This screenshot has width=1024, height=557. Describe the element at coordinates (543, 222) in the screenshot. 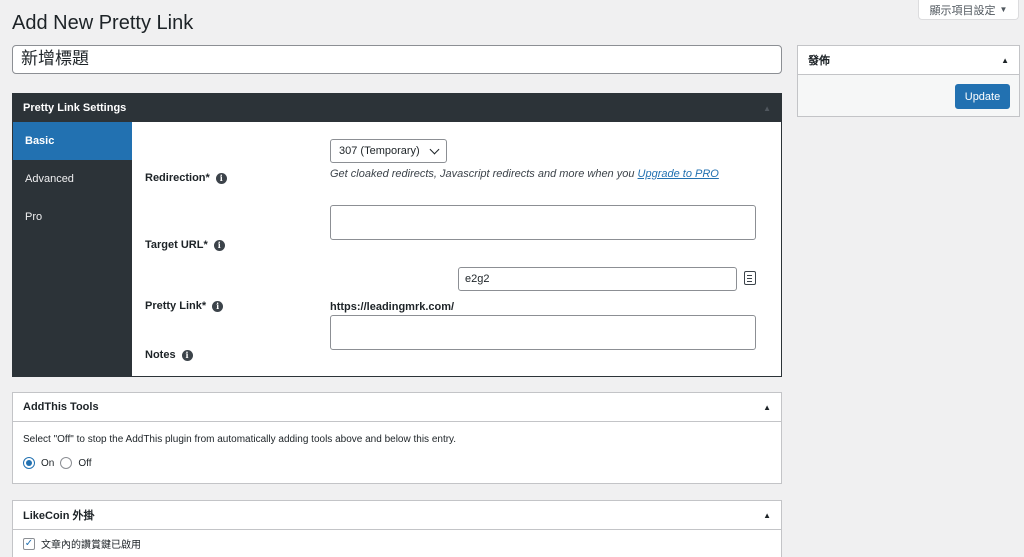

I see `target-url-input` at that location.